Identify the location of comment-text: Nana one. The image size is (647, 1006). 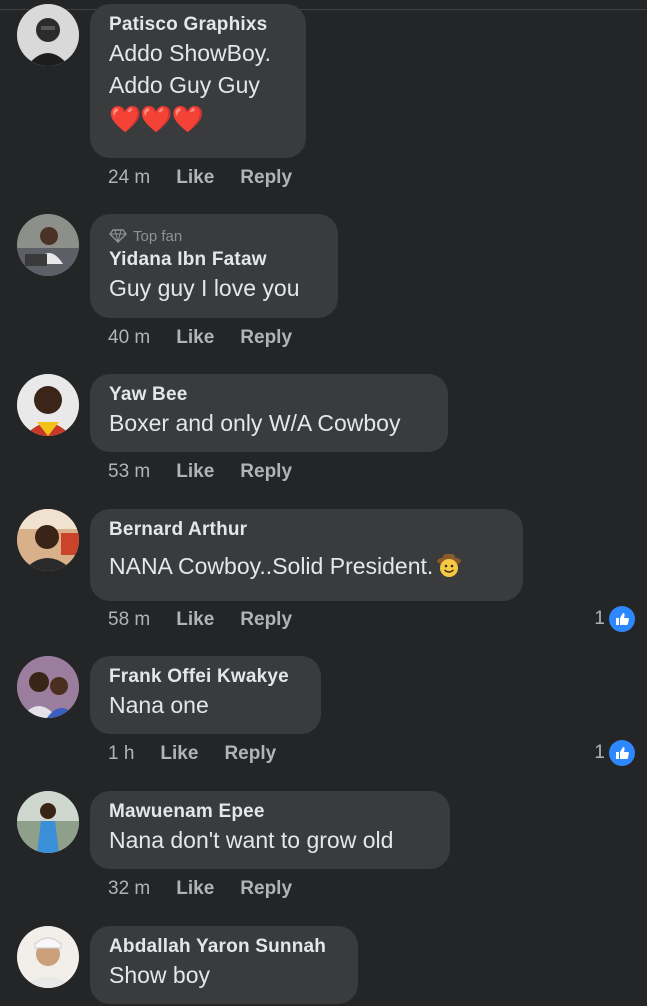
(159, 705).